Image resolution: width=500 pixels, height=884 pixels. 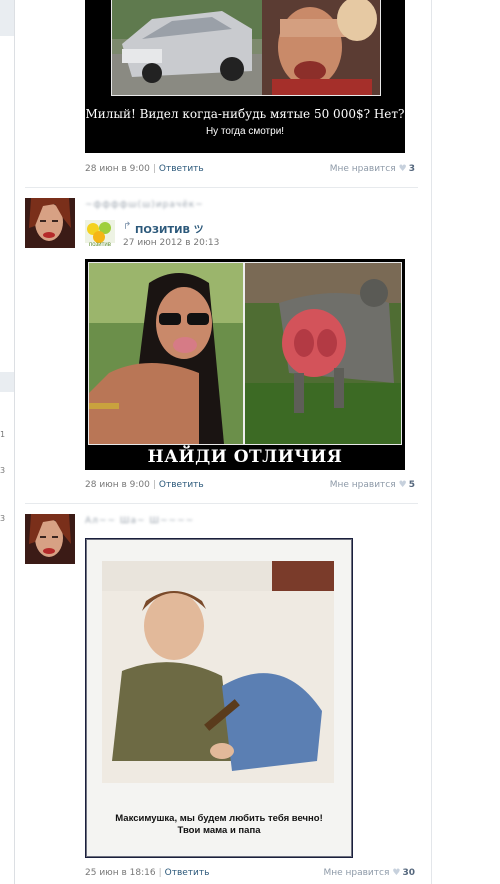 I want to click on post2-group-avatar: позитив, so click(x=100, y=235).